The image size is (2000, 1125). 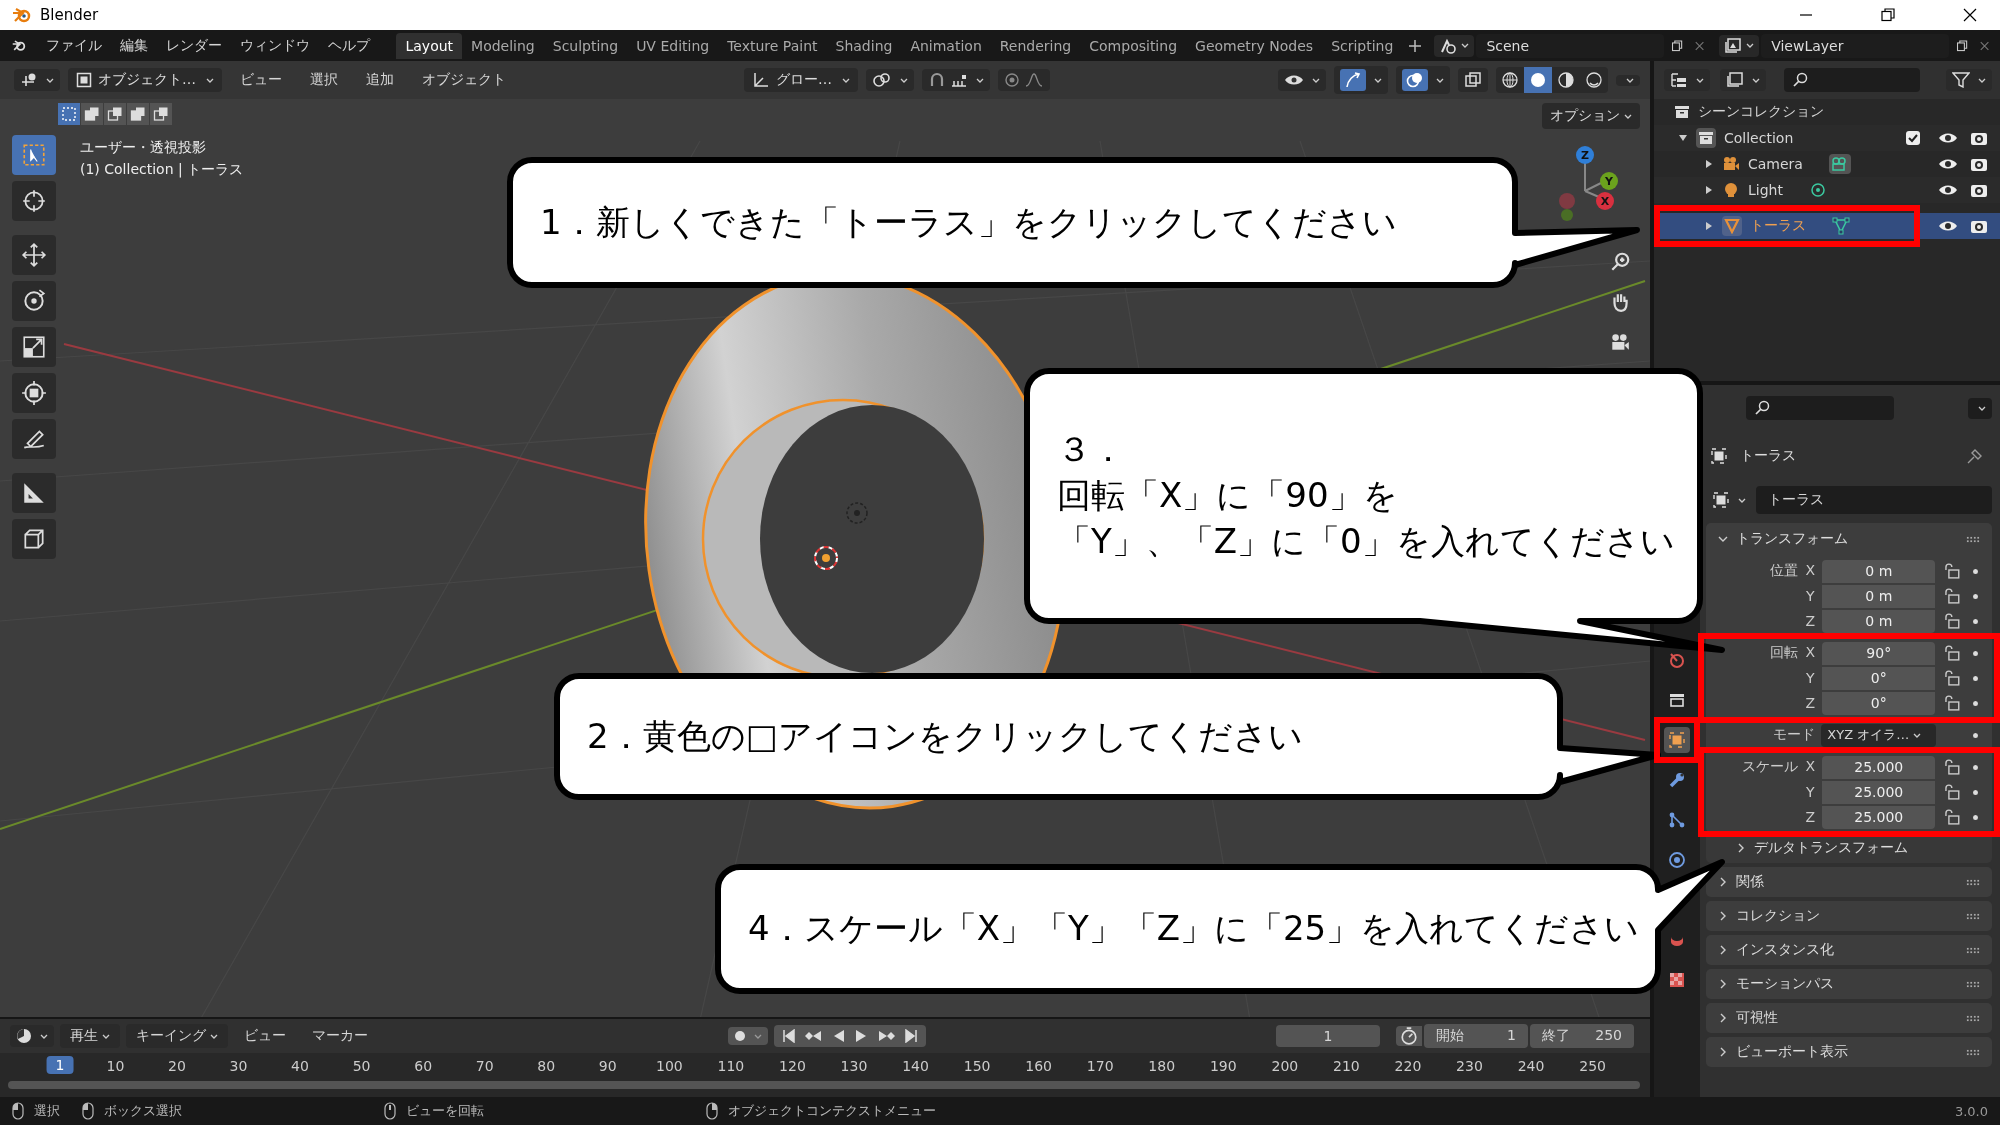 I want to click on viewport-menu: 追加, so click(x=380, y=80).